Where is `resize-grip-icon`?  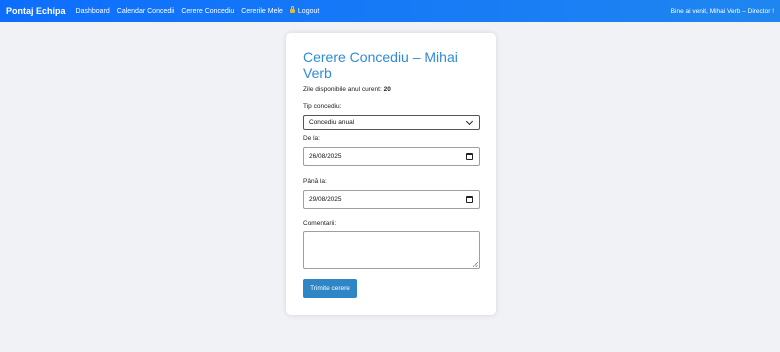 resize-grip-icon is located at coordinates (475, 264).